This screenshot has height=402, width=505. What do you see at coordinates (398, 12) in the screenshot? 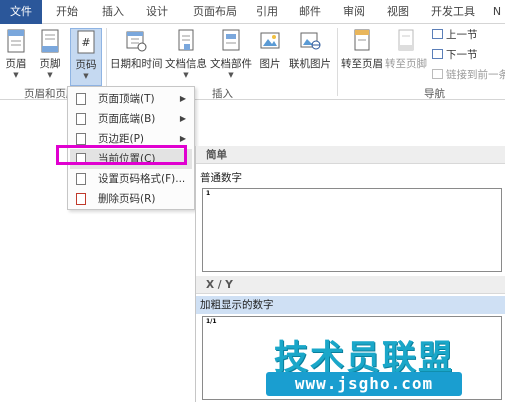
I see `tab-view: 视图` at bounding box center [398, 12].